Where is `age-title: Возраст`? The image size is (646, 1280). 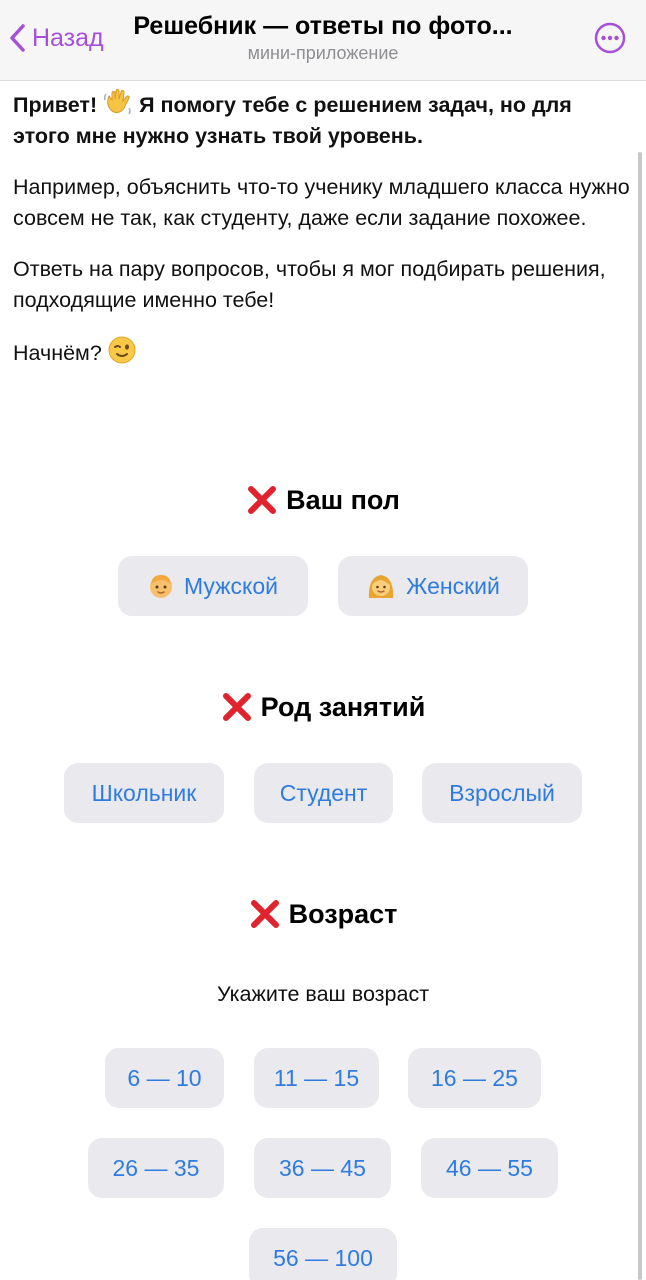 age-title: Возраст is located at coordinates (343, 913).